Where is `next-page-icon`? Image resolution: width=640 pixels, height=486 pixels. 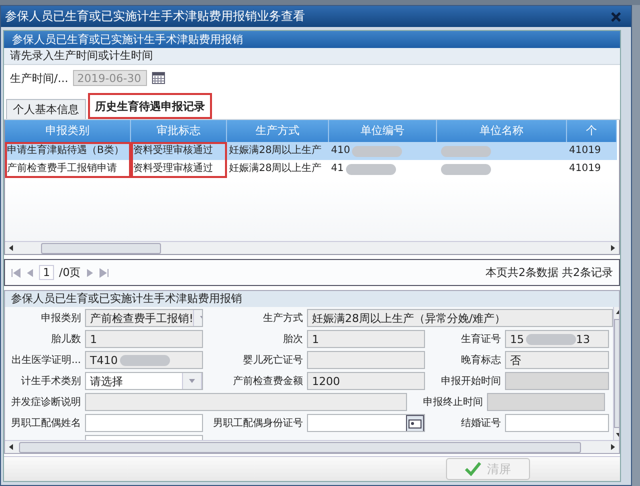 next-page-icon is located at coordinates (90, 273).